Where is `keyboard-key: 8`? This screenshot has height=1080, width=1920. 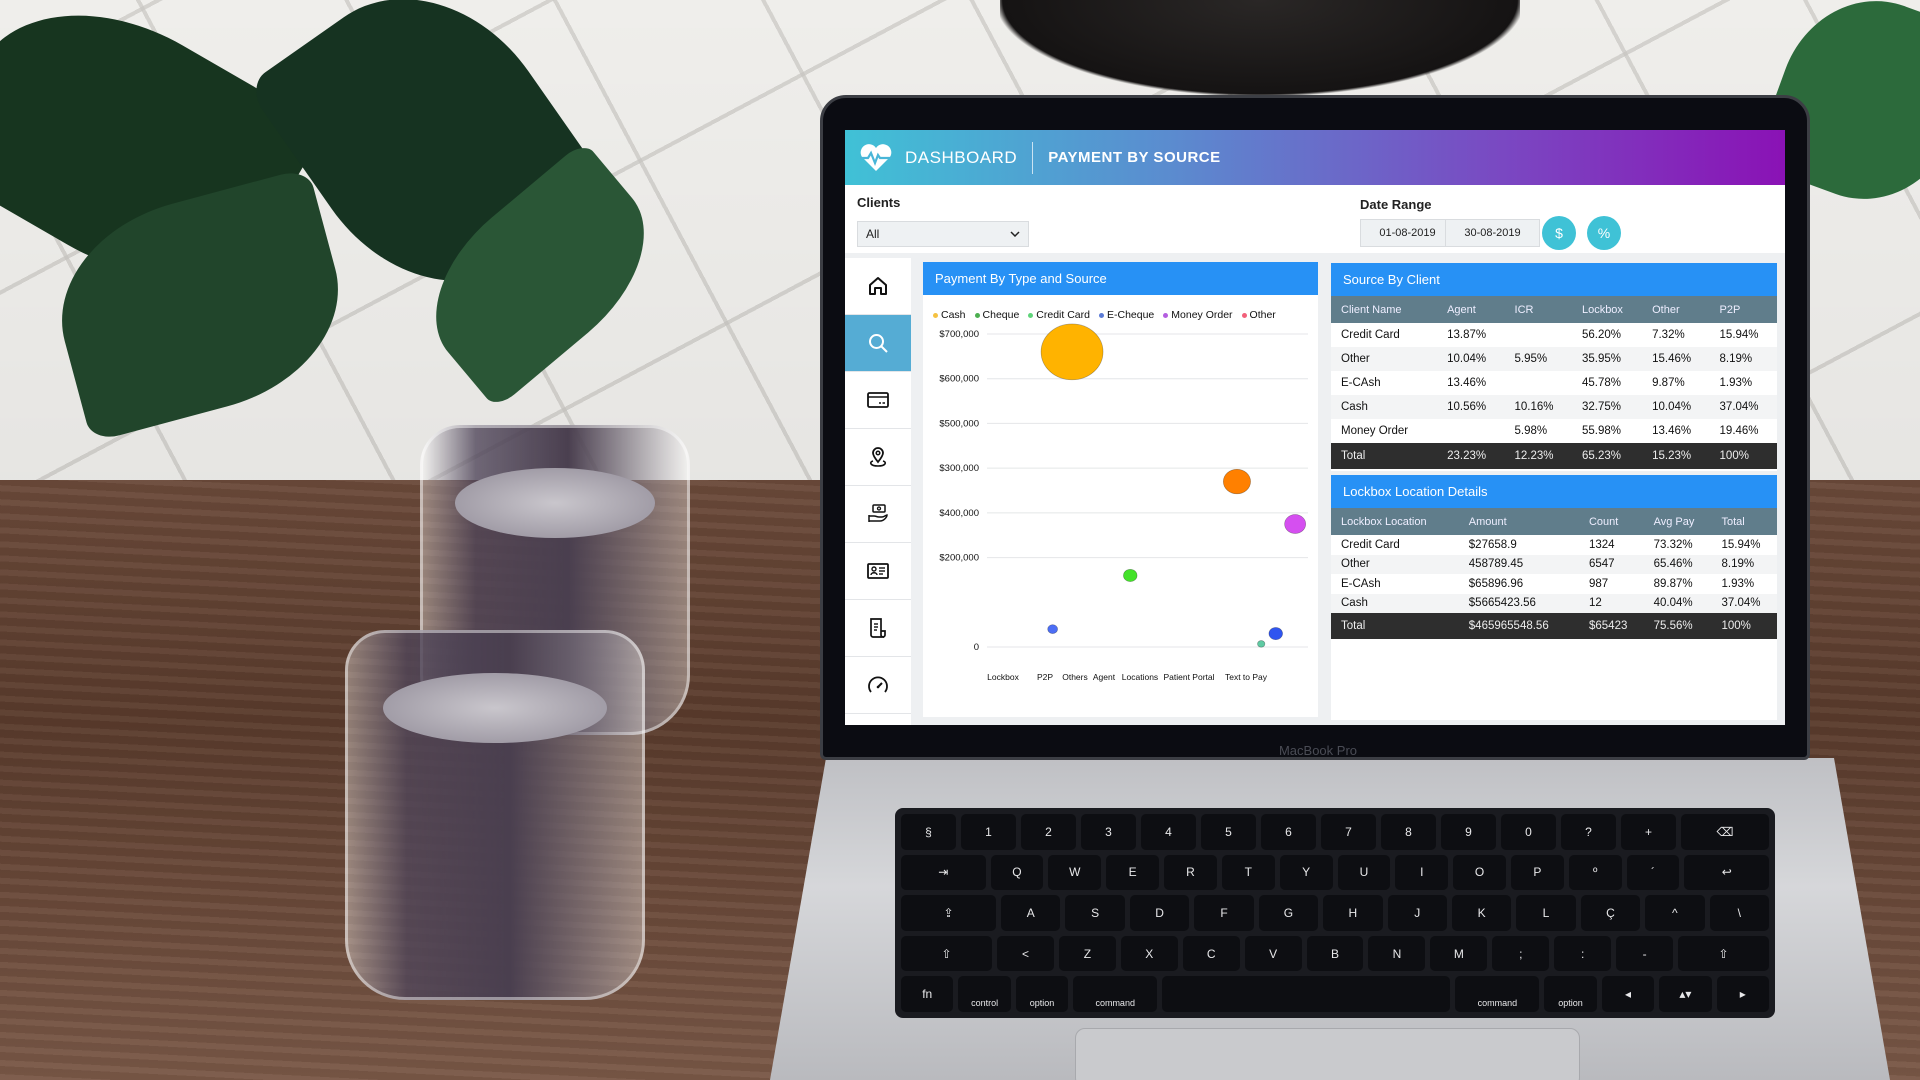 keyboard-key: 8 is located at coordinates (1408, 832).